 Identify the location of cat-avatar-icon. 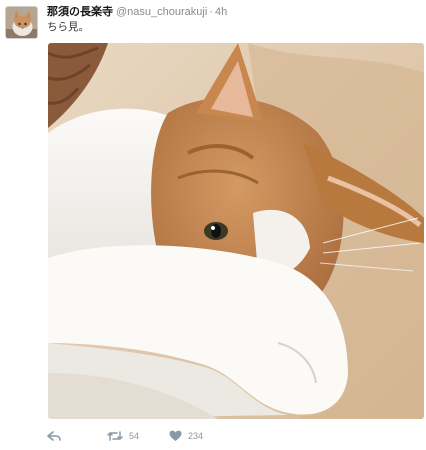
(21, 22).